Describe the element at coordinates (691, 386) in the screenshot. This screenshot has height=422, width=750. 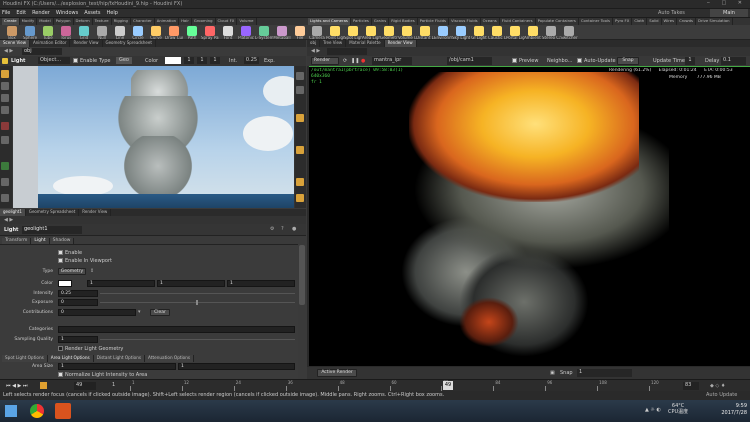
I see `end-frame-field: 83` at that location.